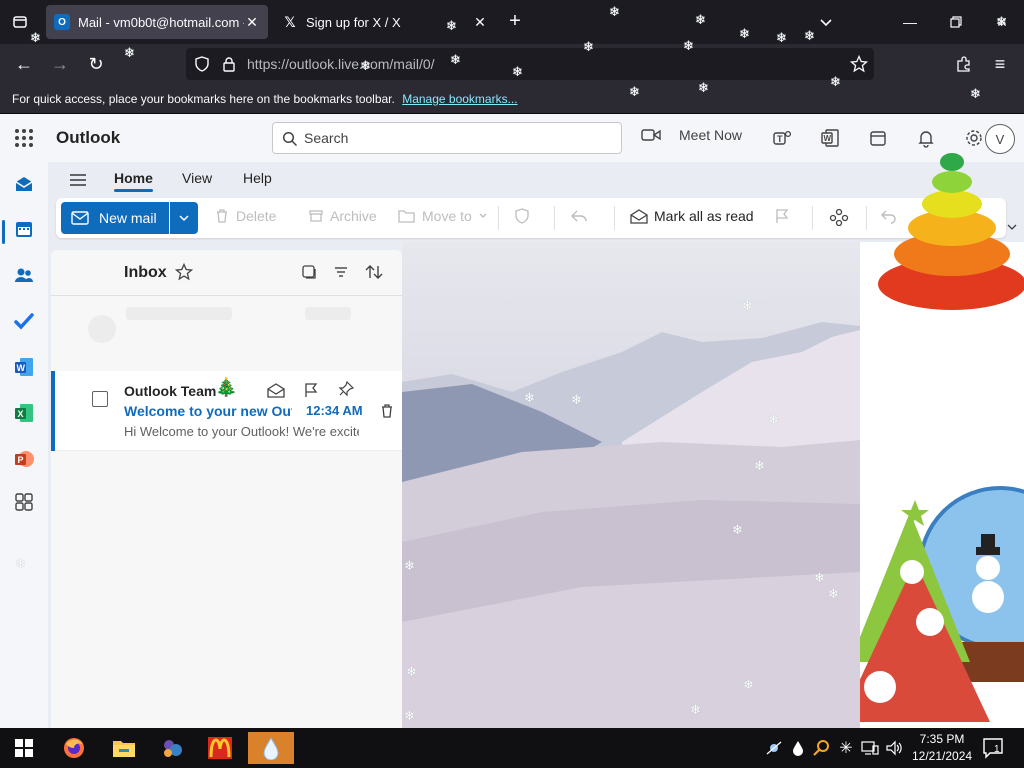 This screenshot has width=1024, height=768. I want to click on archive-button: Archive, so click(342, 216).